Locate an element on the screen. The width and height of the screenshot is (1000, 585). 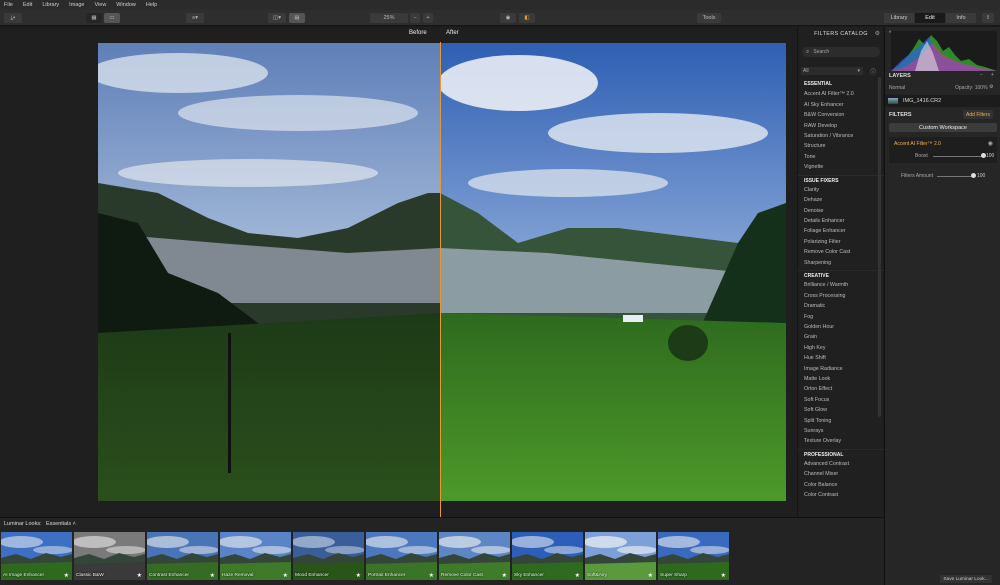
catalog-filter-item: Saturation / Vibrance is located at coordinates (841, 136).